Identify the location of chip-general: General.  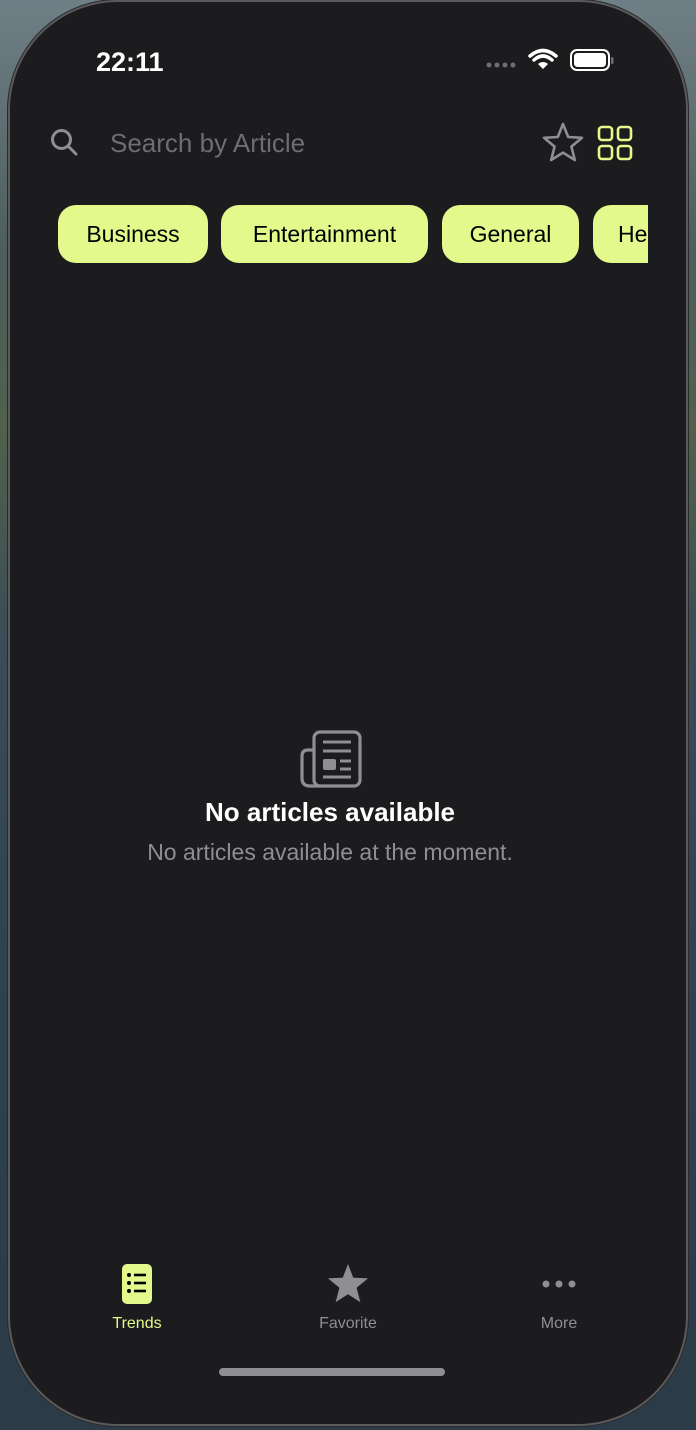
(510, 234).